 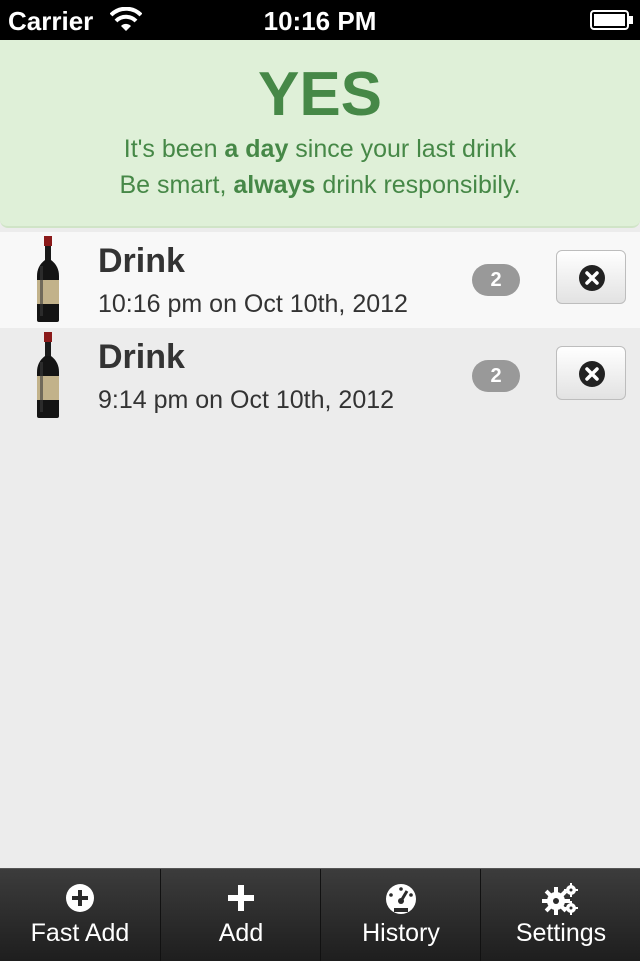 I want to click on gears-icon, so click(x=560, y=899).